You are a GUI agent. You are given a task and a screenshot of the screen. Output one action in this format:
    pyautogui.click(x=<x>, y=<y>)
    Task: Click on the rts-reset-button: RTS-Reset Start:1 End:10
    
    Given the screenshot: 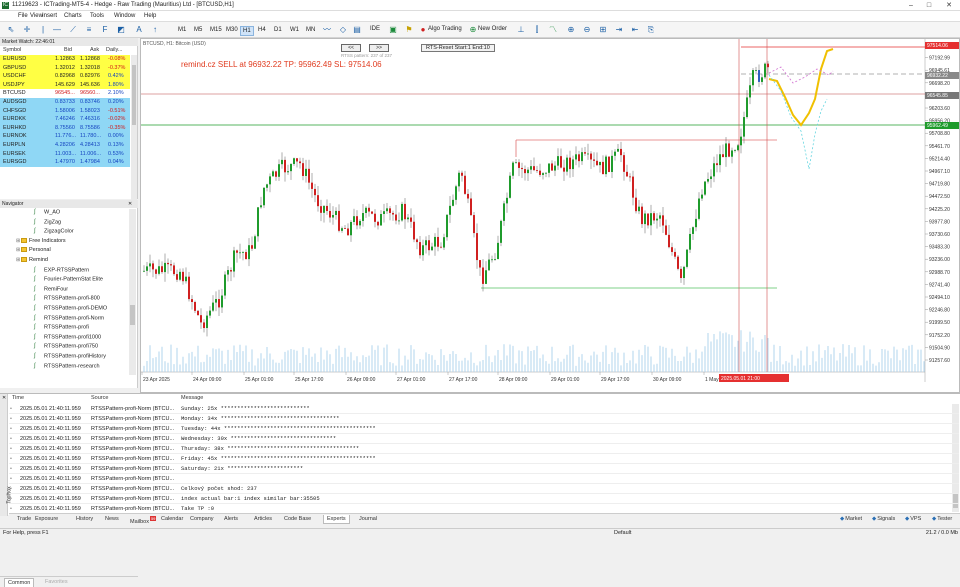 What is the action you would take?
    pyautogui.click(x=458, y=48)
    